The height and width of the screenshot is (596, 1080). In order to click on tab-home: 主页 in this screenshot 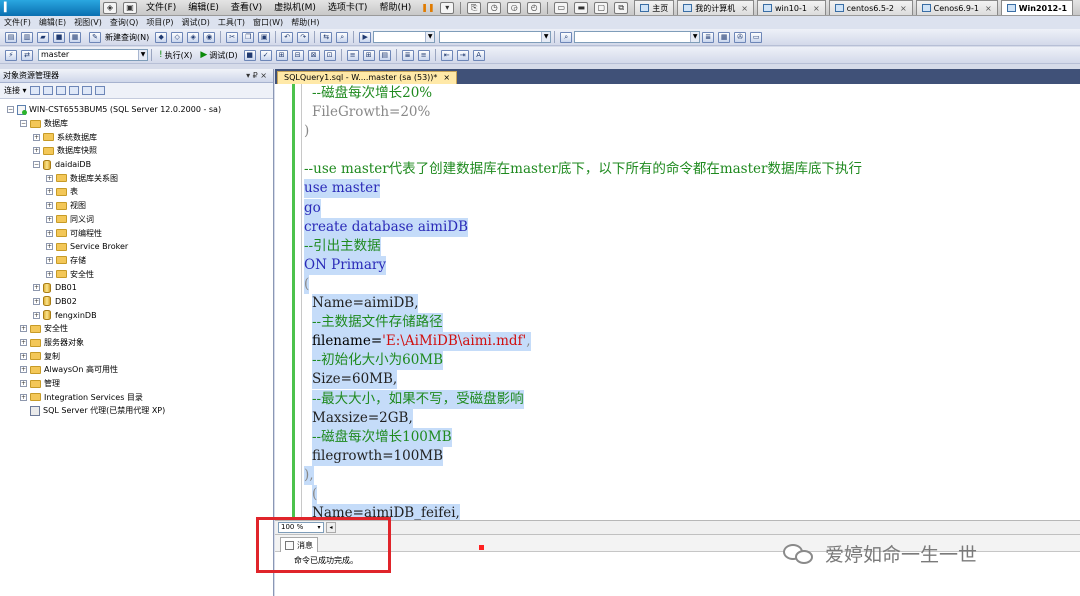, I will do `click(654, 7)`.